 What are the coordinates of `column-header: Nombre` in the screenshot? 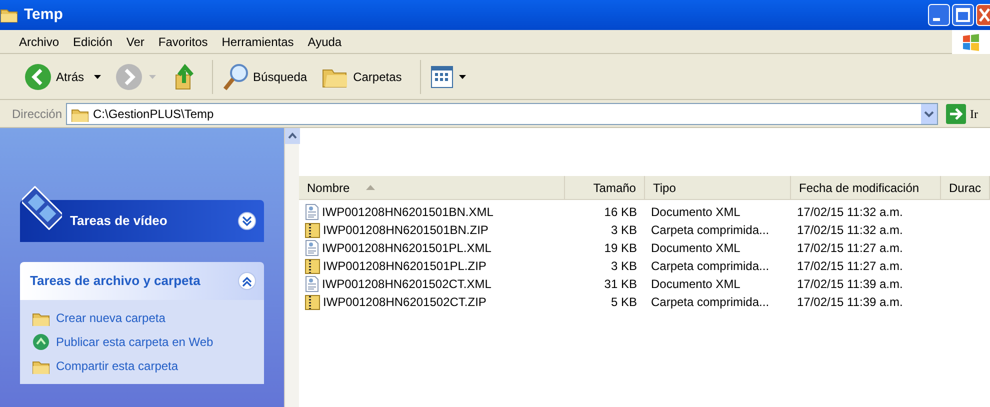 It's located at (431, 187).